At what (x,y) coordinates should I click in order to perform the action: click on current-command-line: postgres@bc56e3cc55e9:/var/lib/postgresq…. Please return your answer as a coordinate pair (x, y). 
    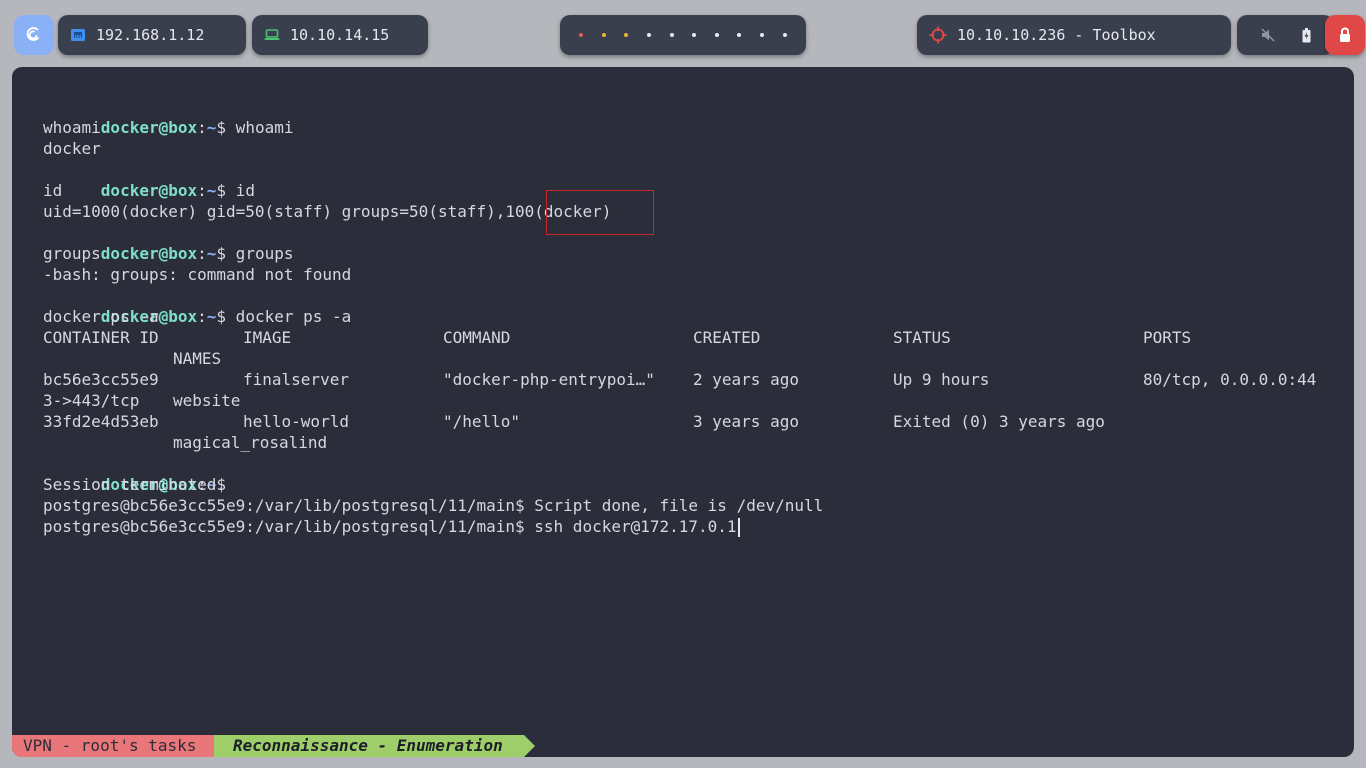
    Looking at the image, I should click on (693, 526).